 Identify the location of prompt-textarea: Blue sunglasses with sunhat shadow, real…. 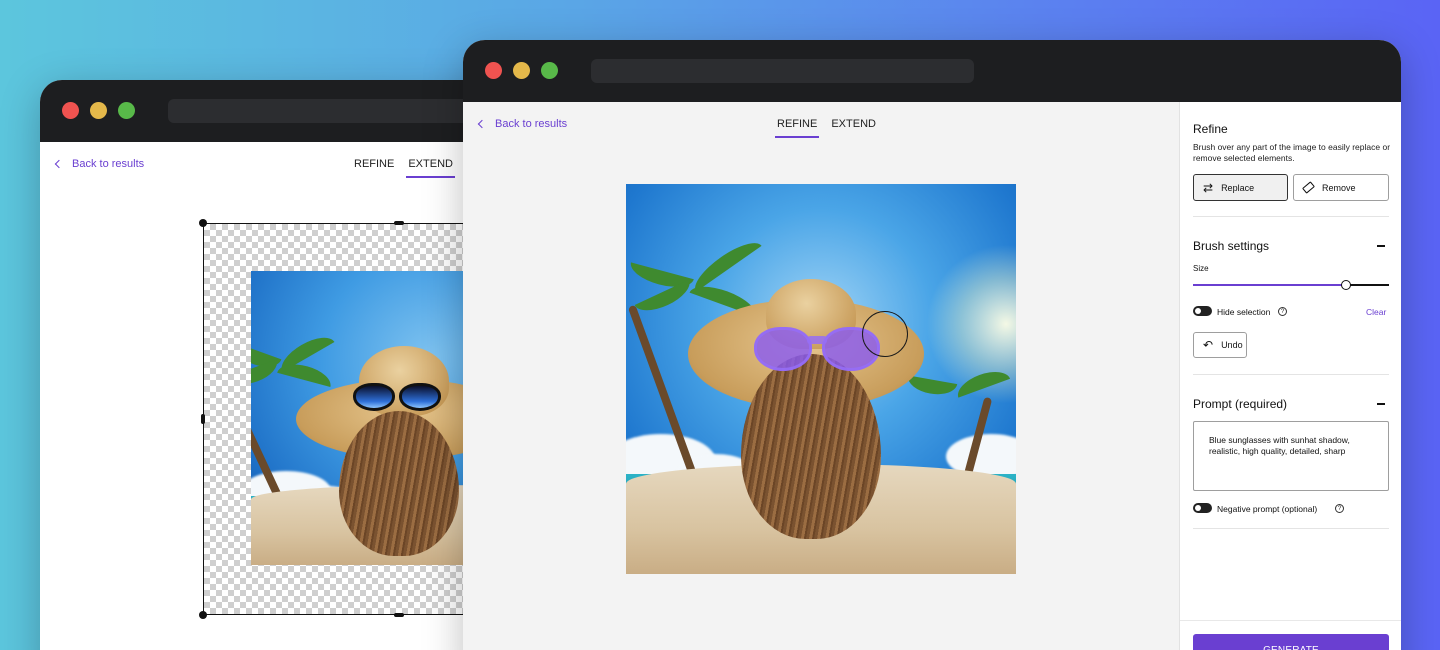
(1291, 456).